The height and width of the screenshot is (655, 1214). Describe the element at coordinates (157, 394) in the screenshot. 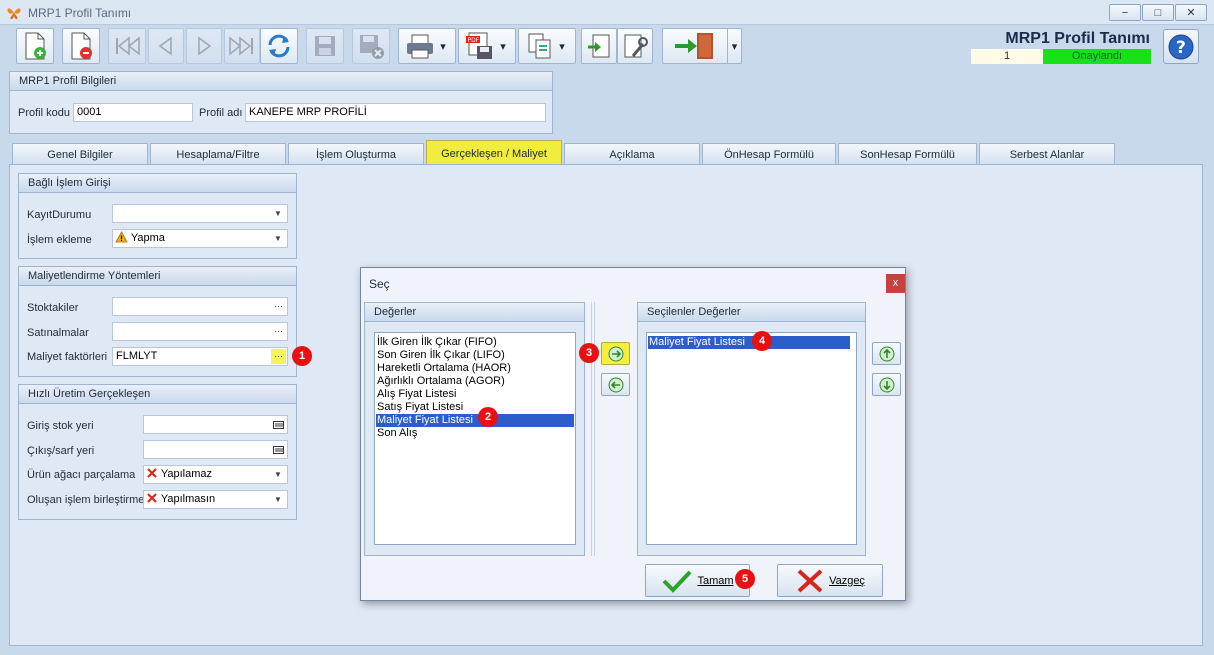

I see `fast-production-title: Hızlı Üretim Gerçekleşen` at that location.